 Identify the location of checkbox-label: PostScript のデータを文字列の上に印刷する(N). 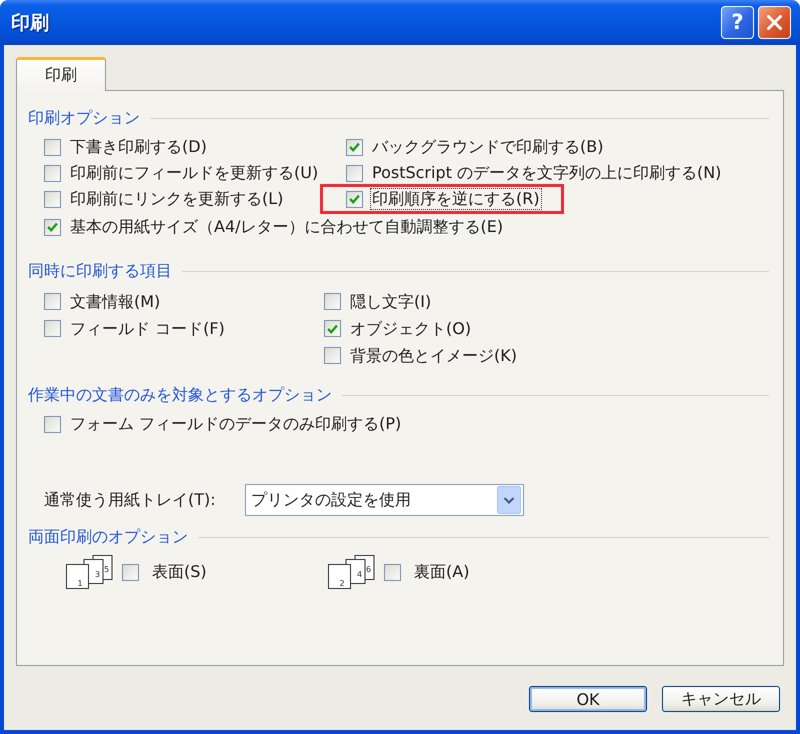
(546, 173).